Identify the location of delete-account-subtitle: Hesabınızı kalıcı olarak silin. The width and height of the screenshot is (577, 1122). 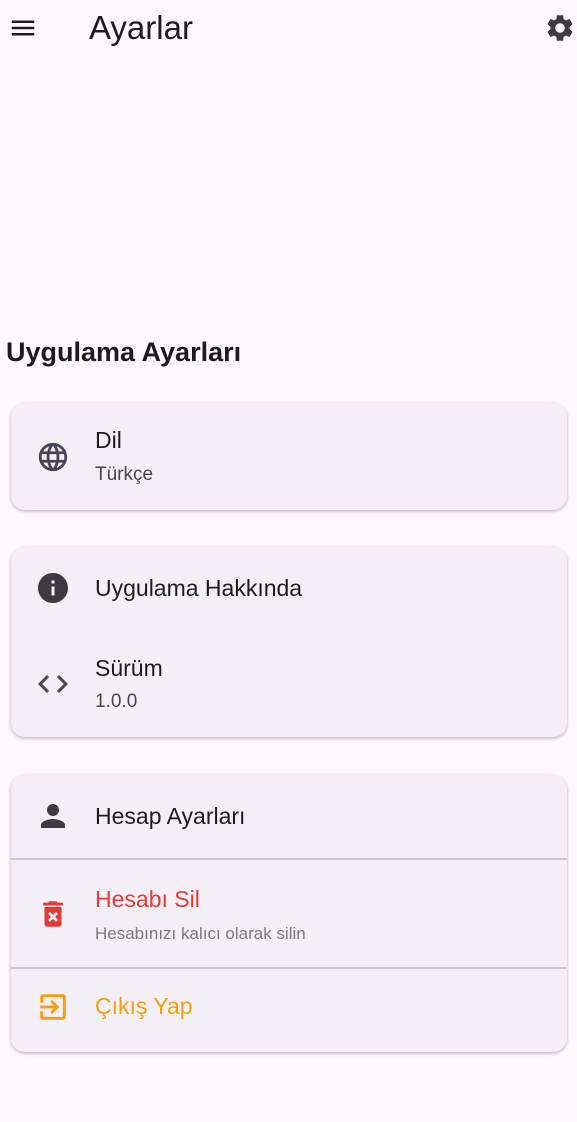
(200, 933).